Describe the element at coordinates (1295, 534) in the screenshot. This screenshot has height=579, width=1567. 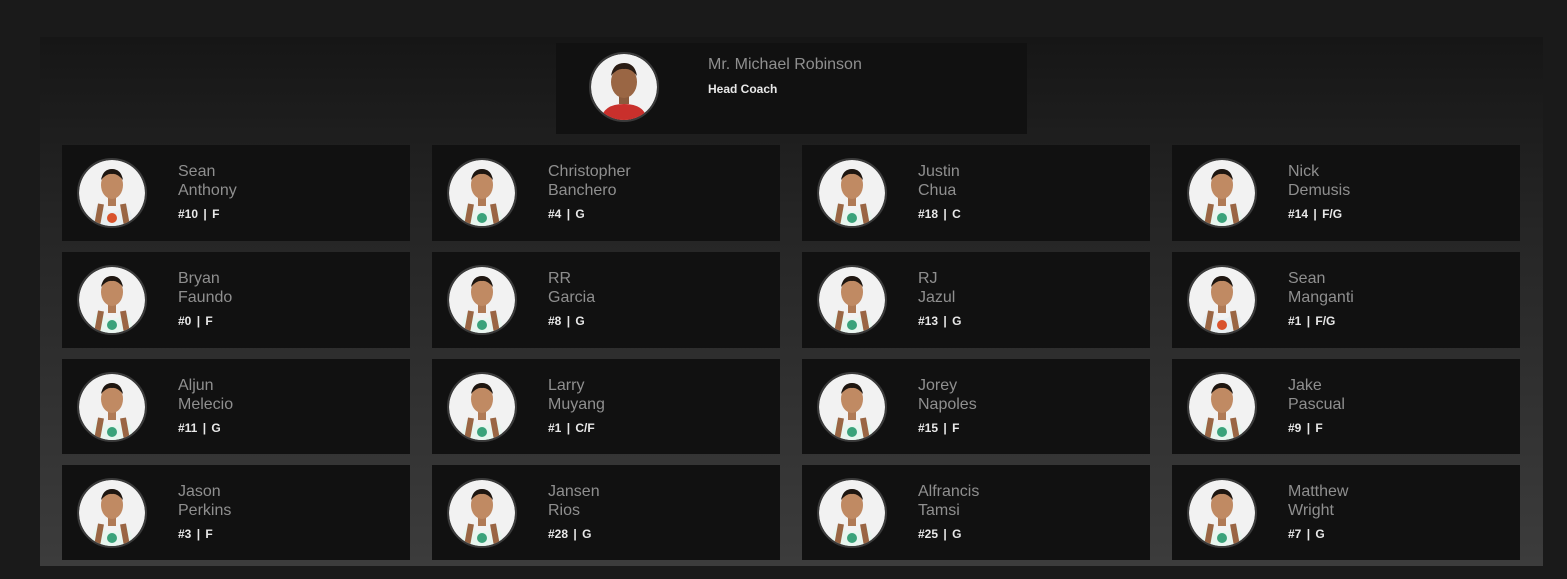
I see `player-number: #7` at that location.